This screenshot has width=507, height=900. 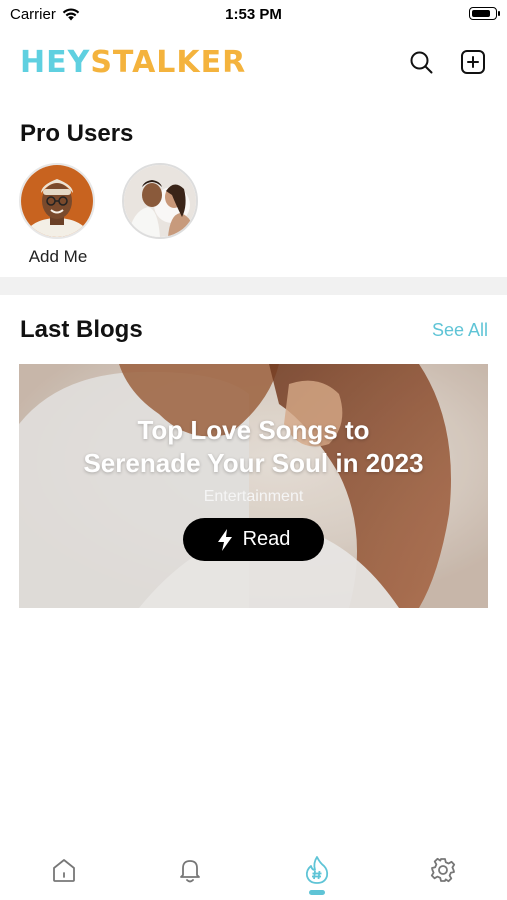 What do you see at coordinates (253, 463) in the screenshot?
I see `blog-title-line: Serenade Your Soul in 2023` at bounding box center [253, 463].